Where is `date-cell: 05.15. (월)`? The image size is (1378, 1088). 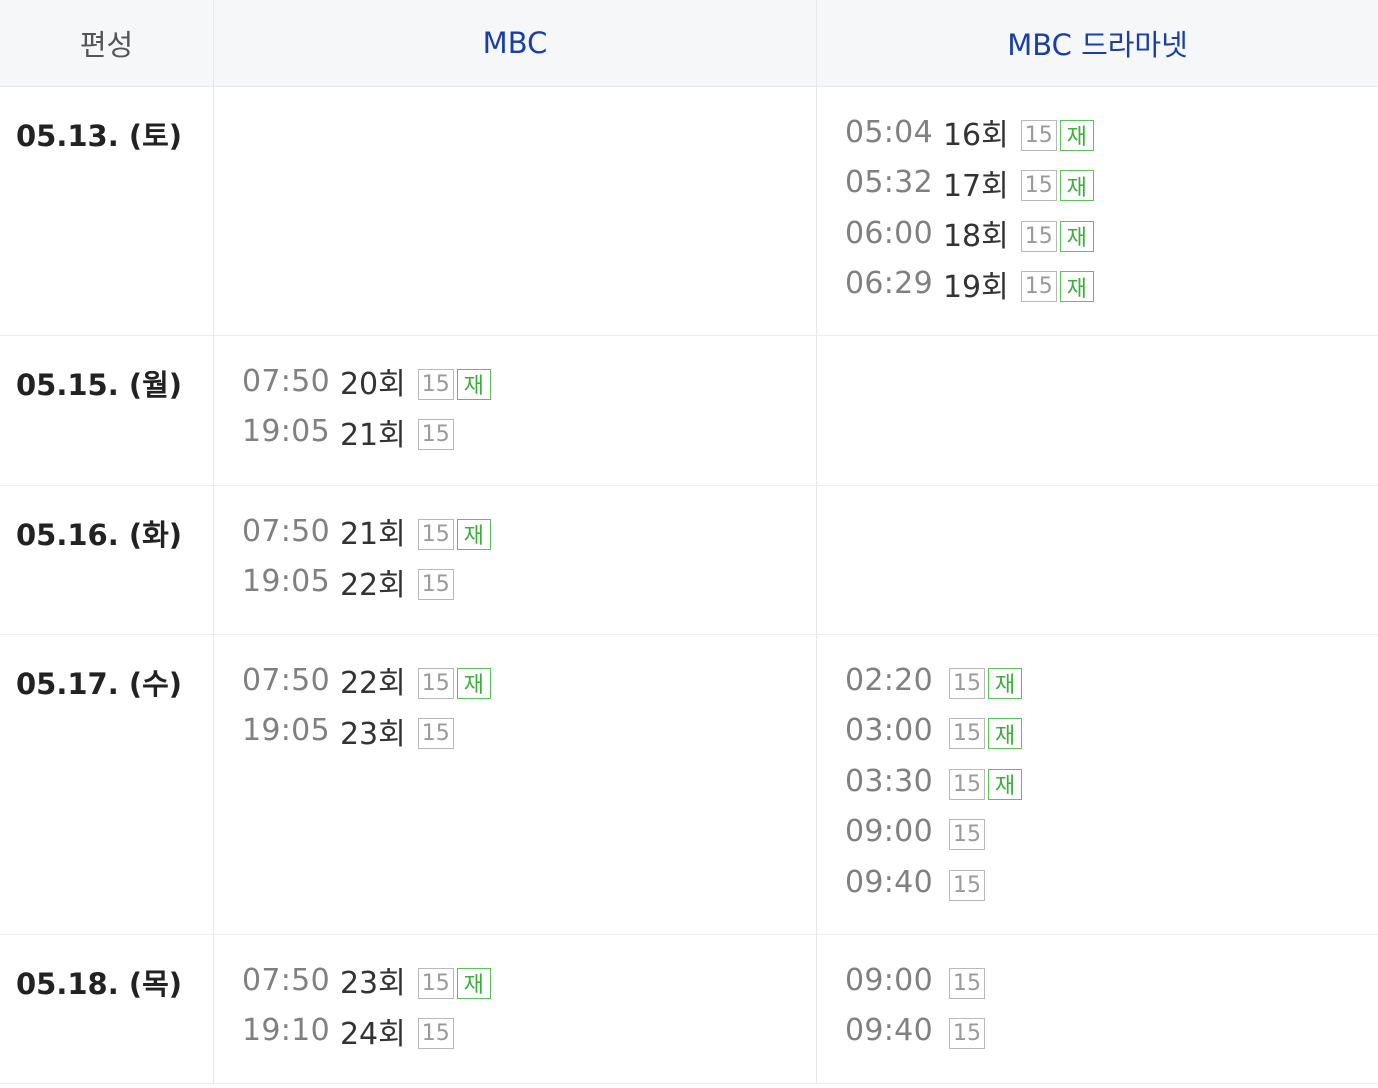 date-cell: 05.15. (월) is located at coordinates (107, 410).